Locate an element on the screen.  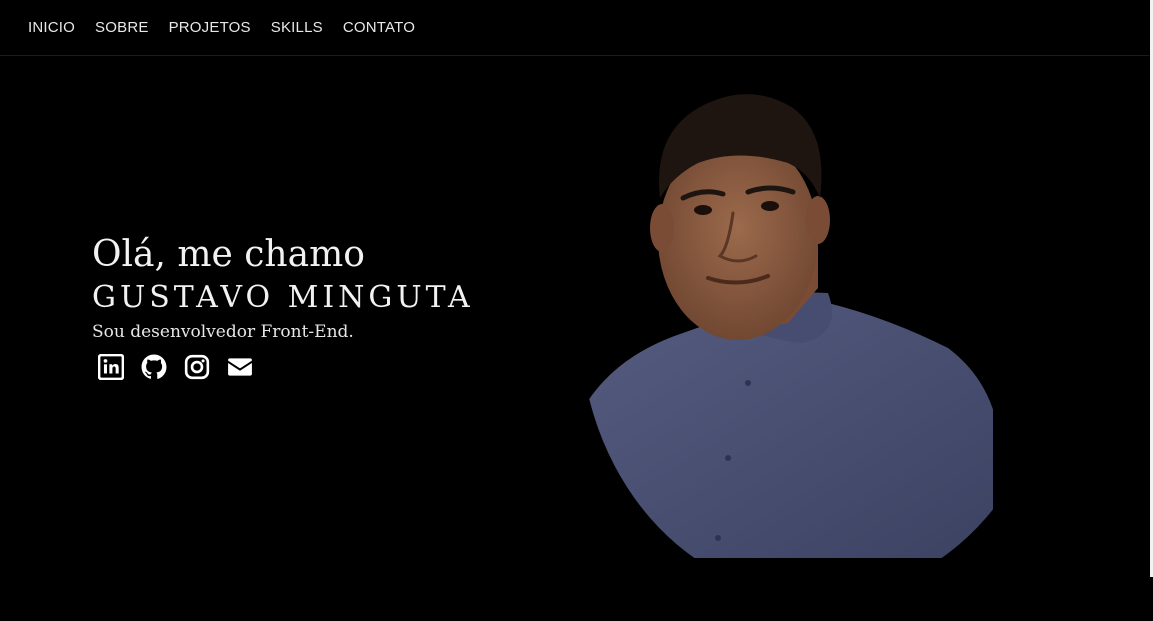
nav-link-sobre: SOBRE is located at coordinates (122, 27).